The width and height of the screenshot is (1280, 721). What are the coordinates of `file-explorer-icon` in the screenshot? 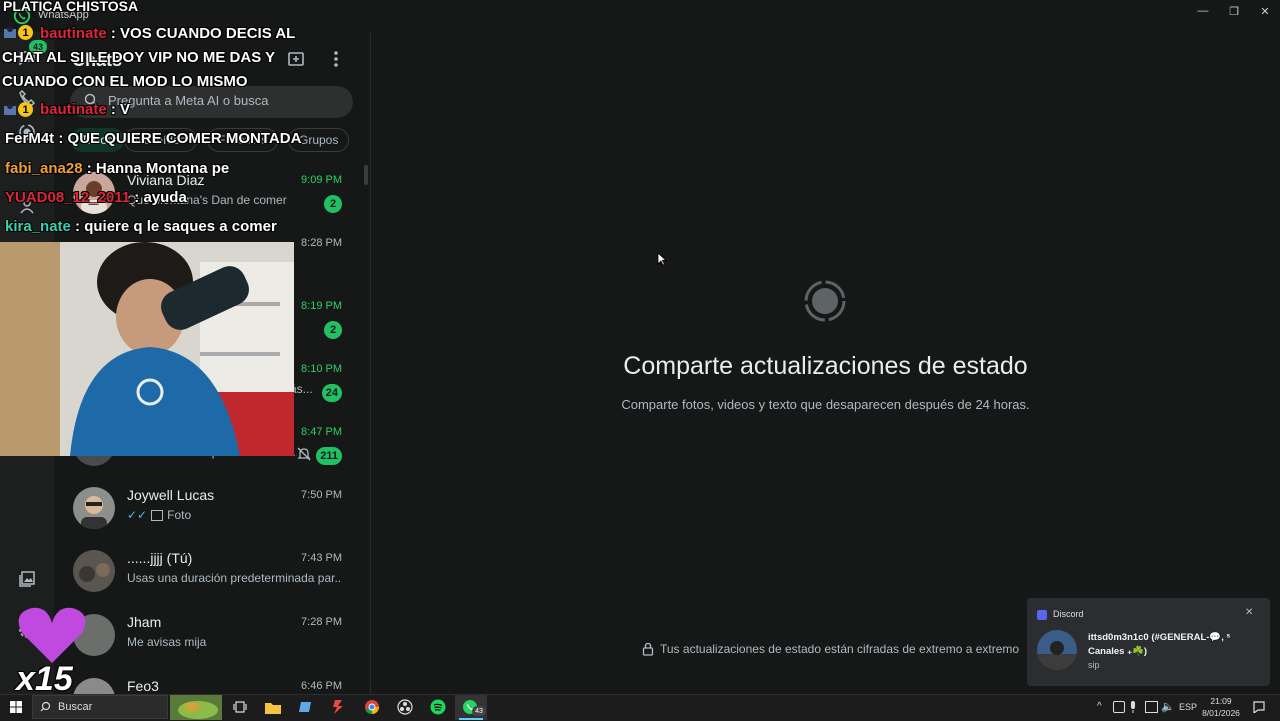 It's located at (273, 707).